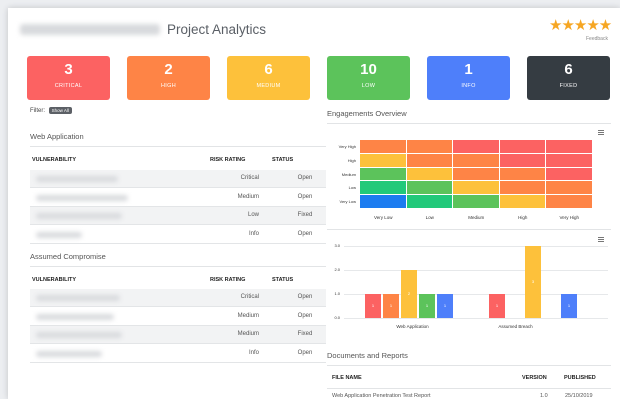 The width and height of the screenshot is (620, 399). Describe the element at coordinates (348, 174) in the screenshot. I see `heatmap-y-label: Medium` at that location.